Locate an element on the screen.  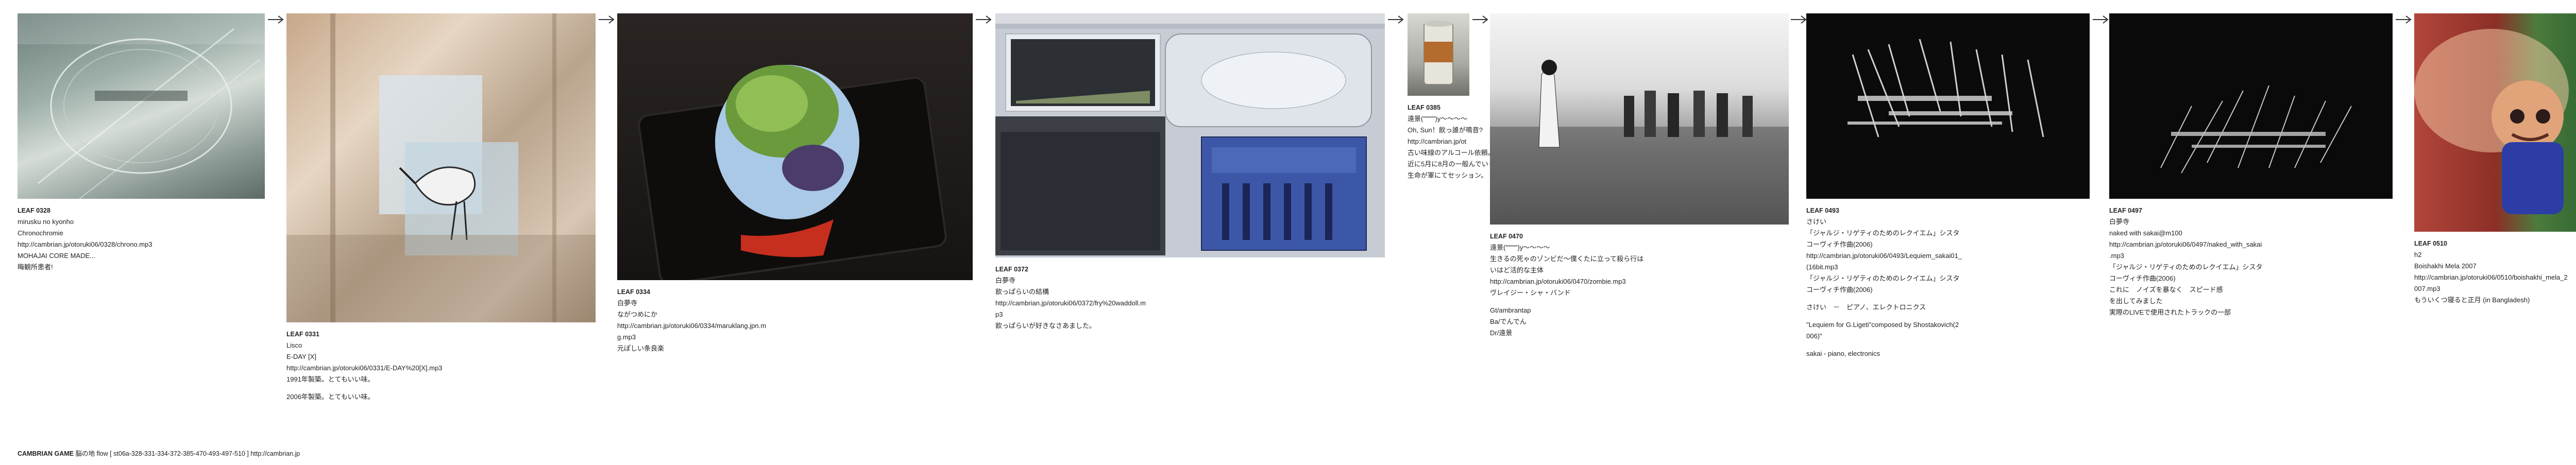
leaf-line: を出してみました is located at coordinates (2136, 301).